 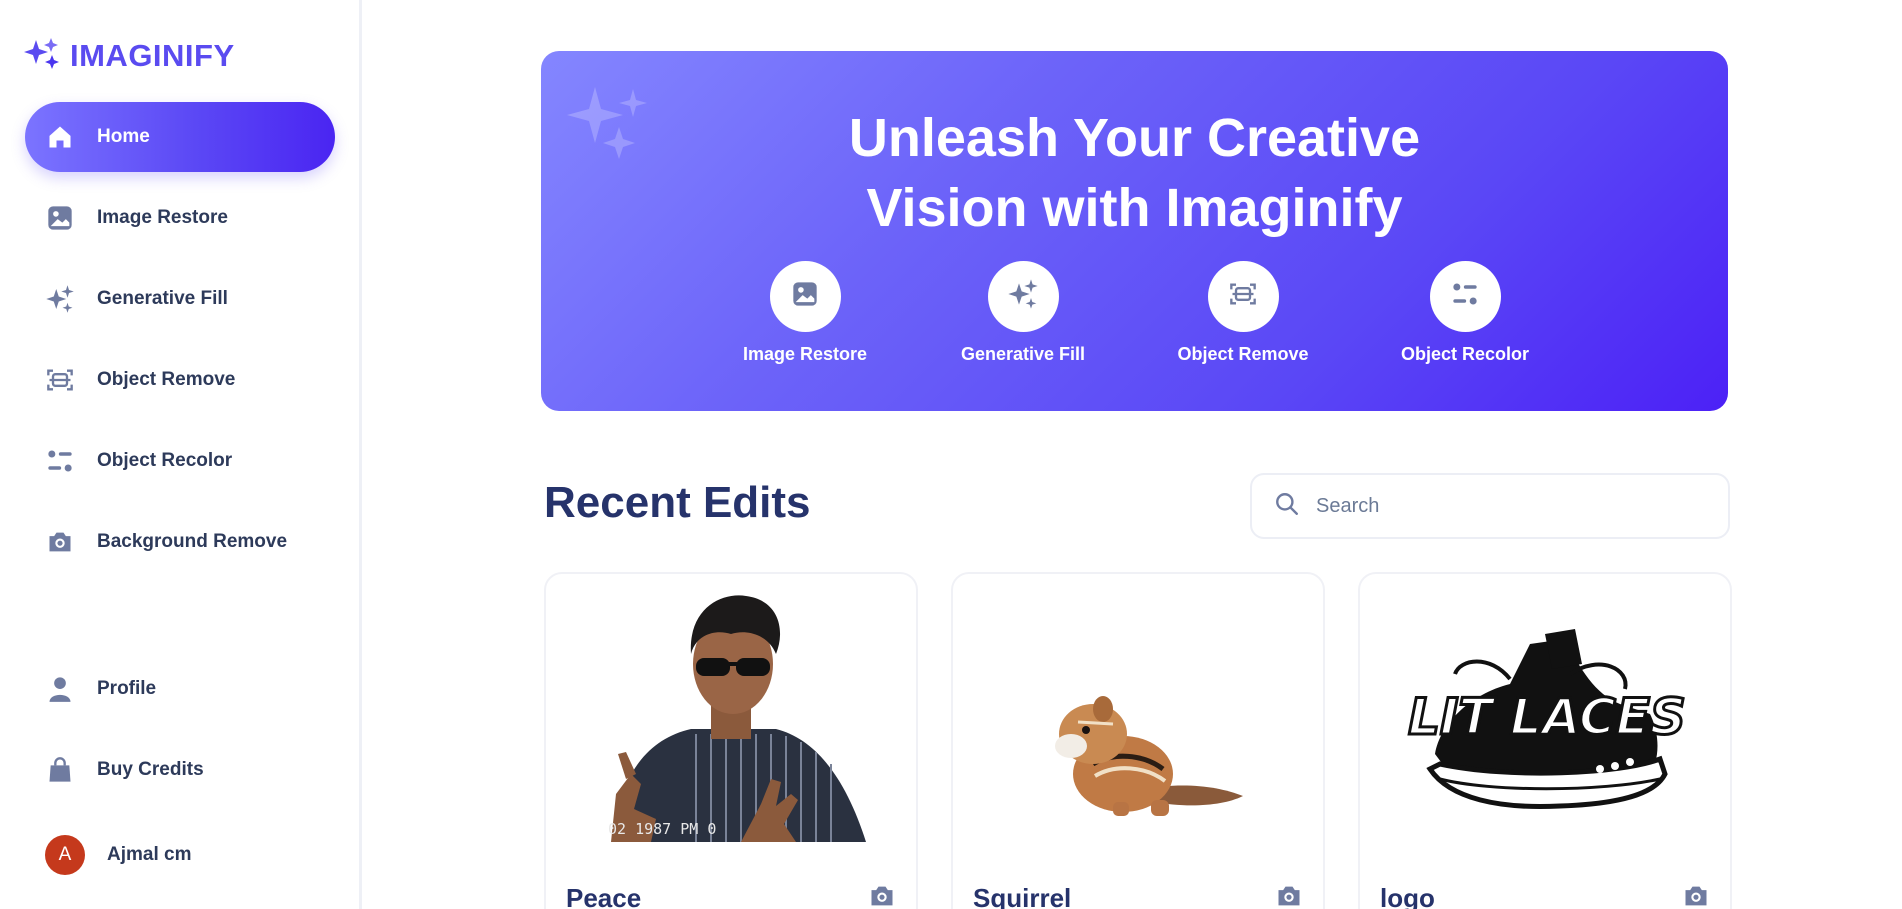 I want to click on tool-generative-fill: Generative Fill, so click(x=1023, y=313).